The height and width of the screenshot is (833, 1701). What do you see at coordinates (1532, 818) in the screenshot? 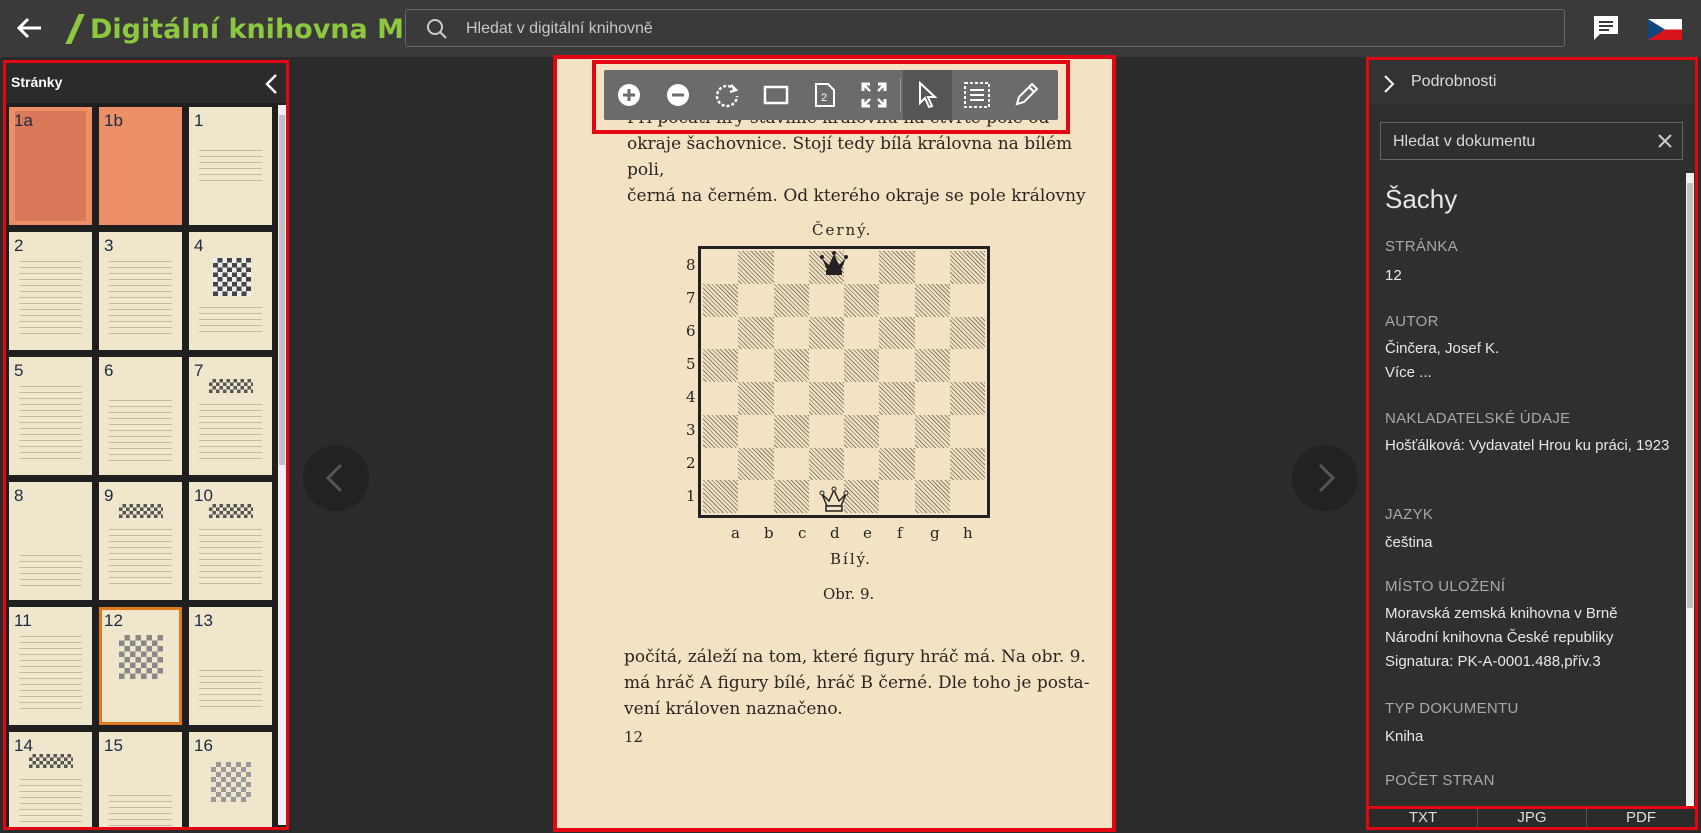
I see `download-jpg-button: JPG` at bounding box center [1532, 818].